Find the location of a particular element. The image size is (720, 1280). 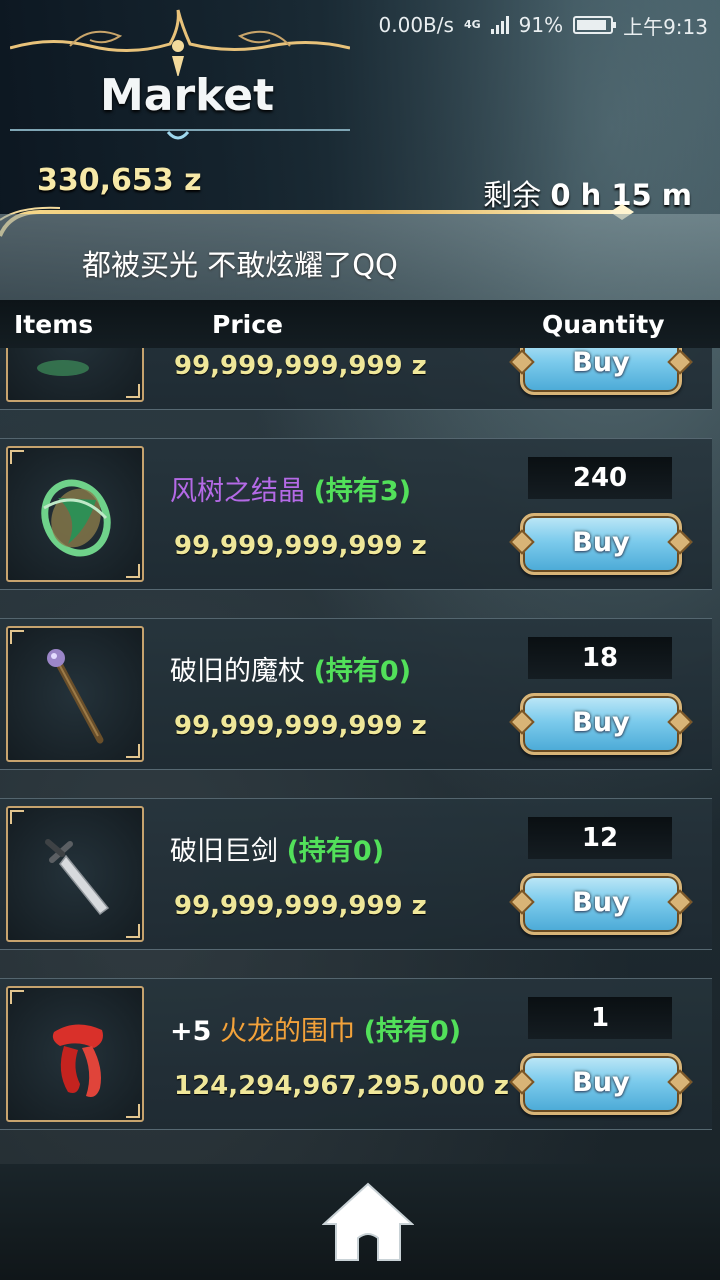

item-name-text: 风树之结晶 is located at coordinates (237, 491).